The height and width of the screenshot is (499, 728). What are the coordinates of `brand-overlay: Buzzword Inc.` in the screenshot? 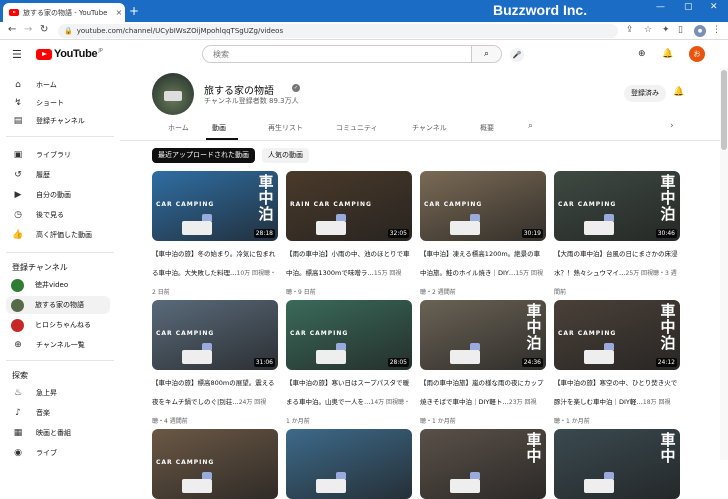 It's located at (540, 10).